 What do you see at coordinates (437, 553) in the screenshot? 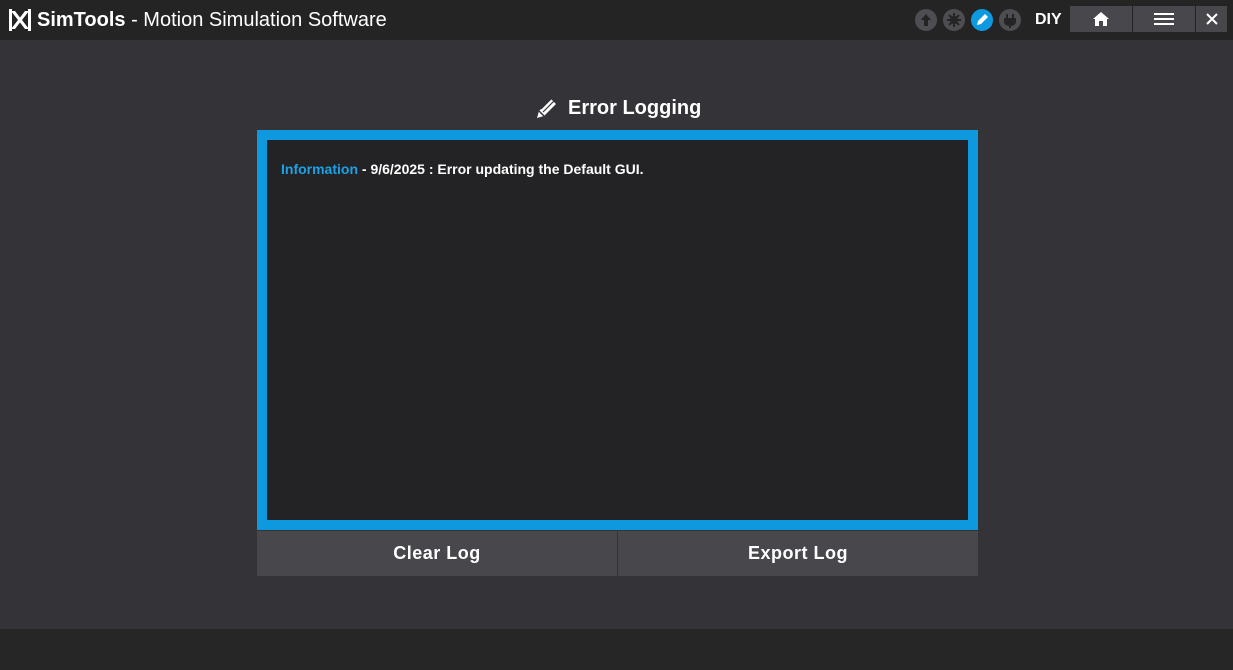
I see `clear-log-button: Clear Log` at bounding box center [437, 553].